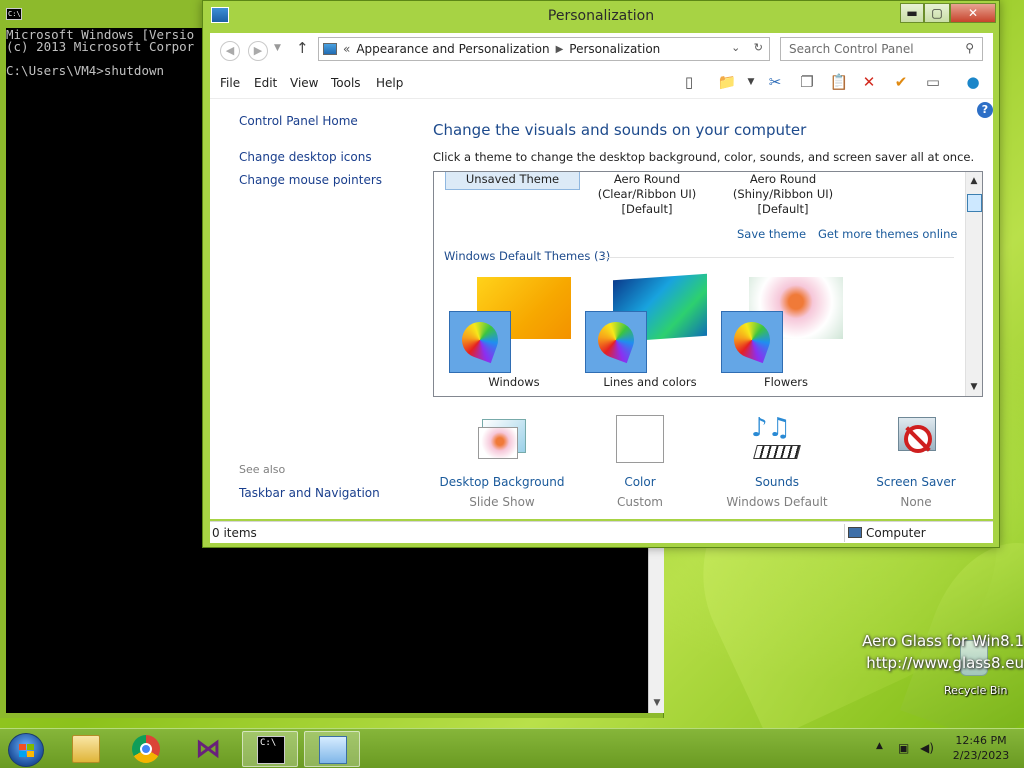 The width and height of the screenshot is (1024, 768). I want to click on theme-group-label: Windows Default Themes (3), so click(527, 256).